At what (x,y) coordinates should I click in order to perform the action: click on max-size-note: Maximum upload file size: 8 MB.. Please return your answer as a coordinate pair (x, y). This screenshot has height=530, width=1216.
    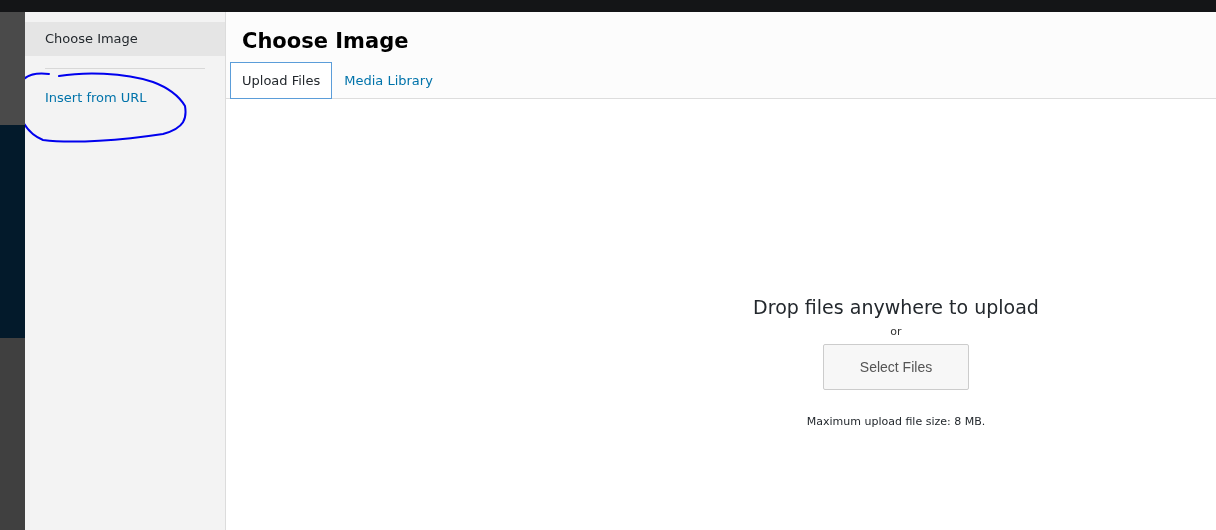
    Looking at the image, I should click on (896, 421).